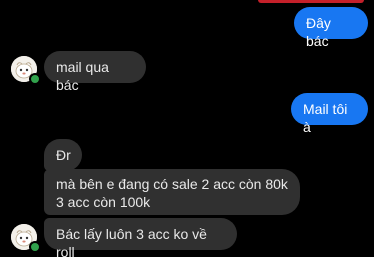 The image size is (374, 257). Describe the element at coordinates (331, 28) in the screenshot. I see `outgoing-message: Đây bác` at that location.